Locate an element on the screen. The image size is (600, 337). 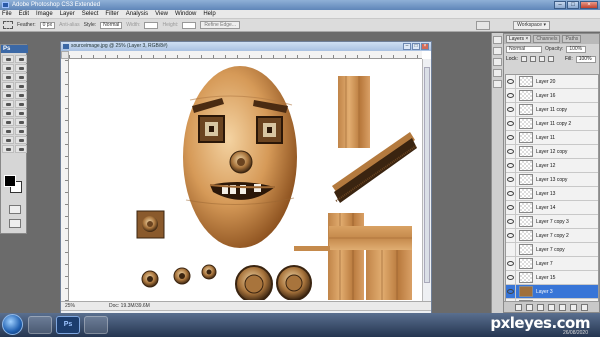
explorer-taskbar-icon is located at coordinates (40, 325).